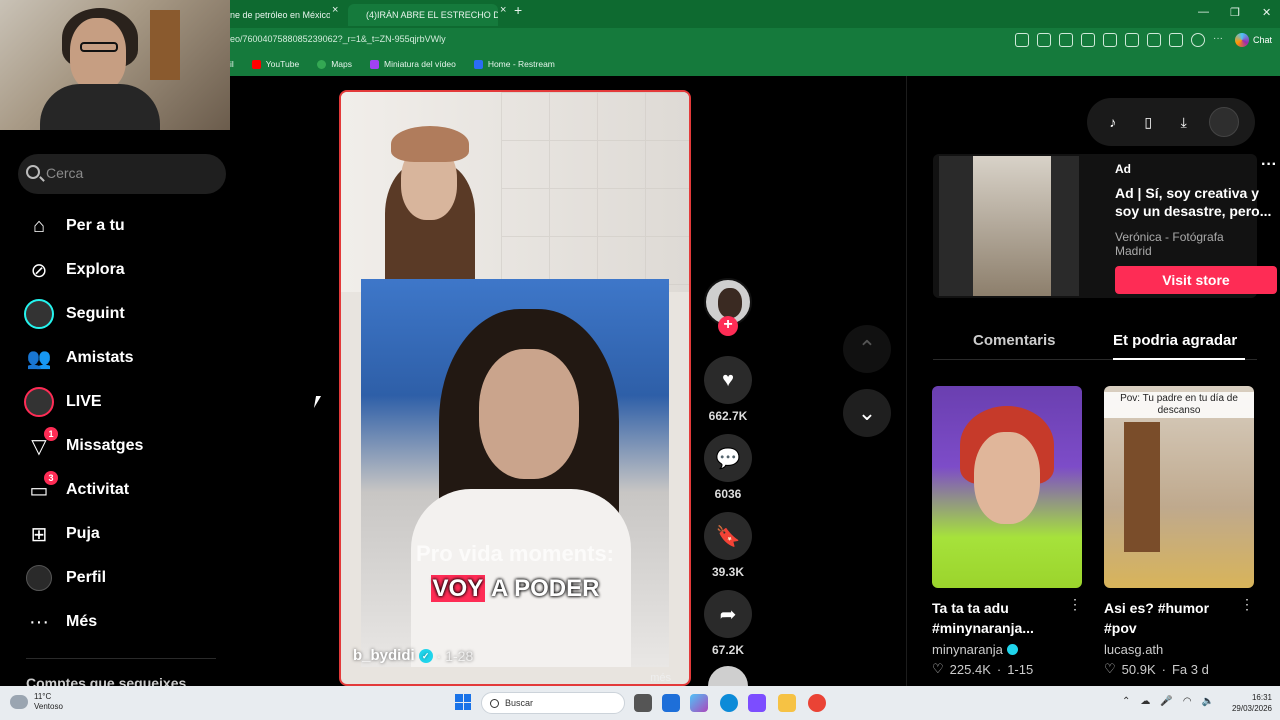  Describe the element at coordinates (63, 402) in the screenshot. I see `sidebar-item-live: LIVE` at that location.